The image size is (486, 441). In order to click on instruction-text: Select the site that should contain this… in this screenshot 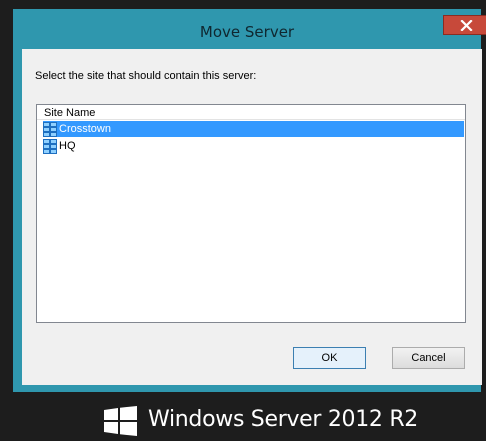, I will do `click(146, 76)`.